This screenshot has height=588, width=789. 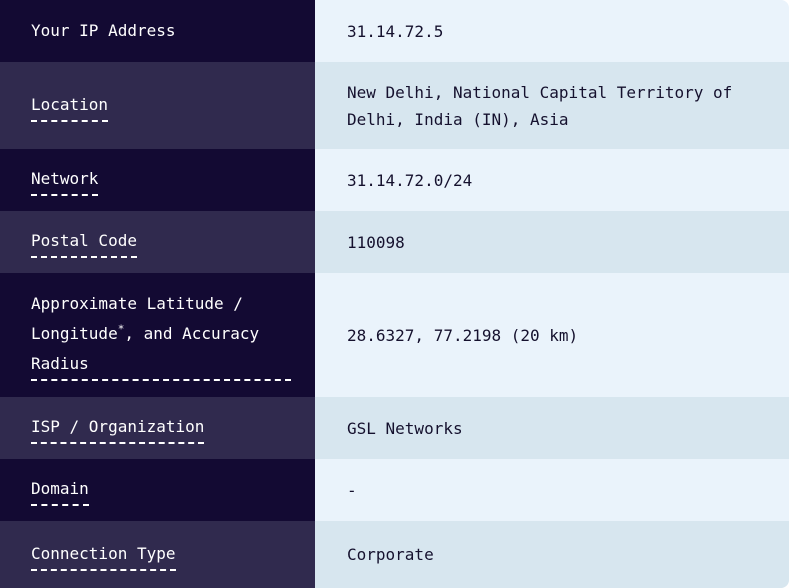 What do you see at coordinates (103, 30) in the screenshot?
I see `label-text: Your IP Address` at bounding box center [103, 30].